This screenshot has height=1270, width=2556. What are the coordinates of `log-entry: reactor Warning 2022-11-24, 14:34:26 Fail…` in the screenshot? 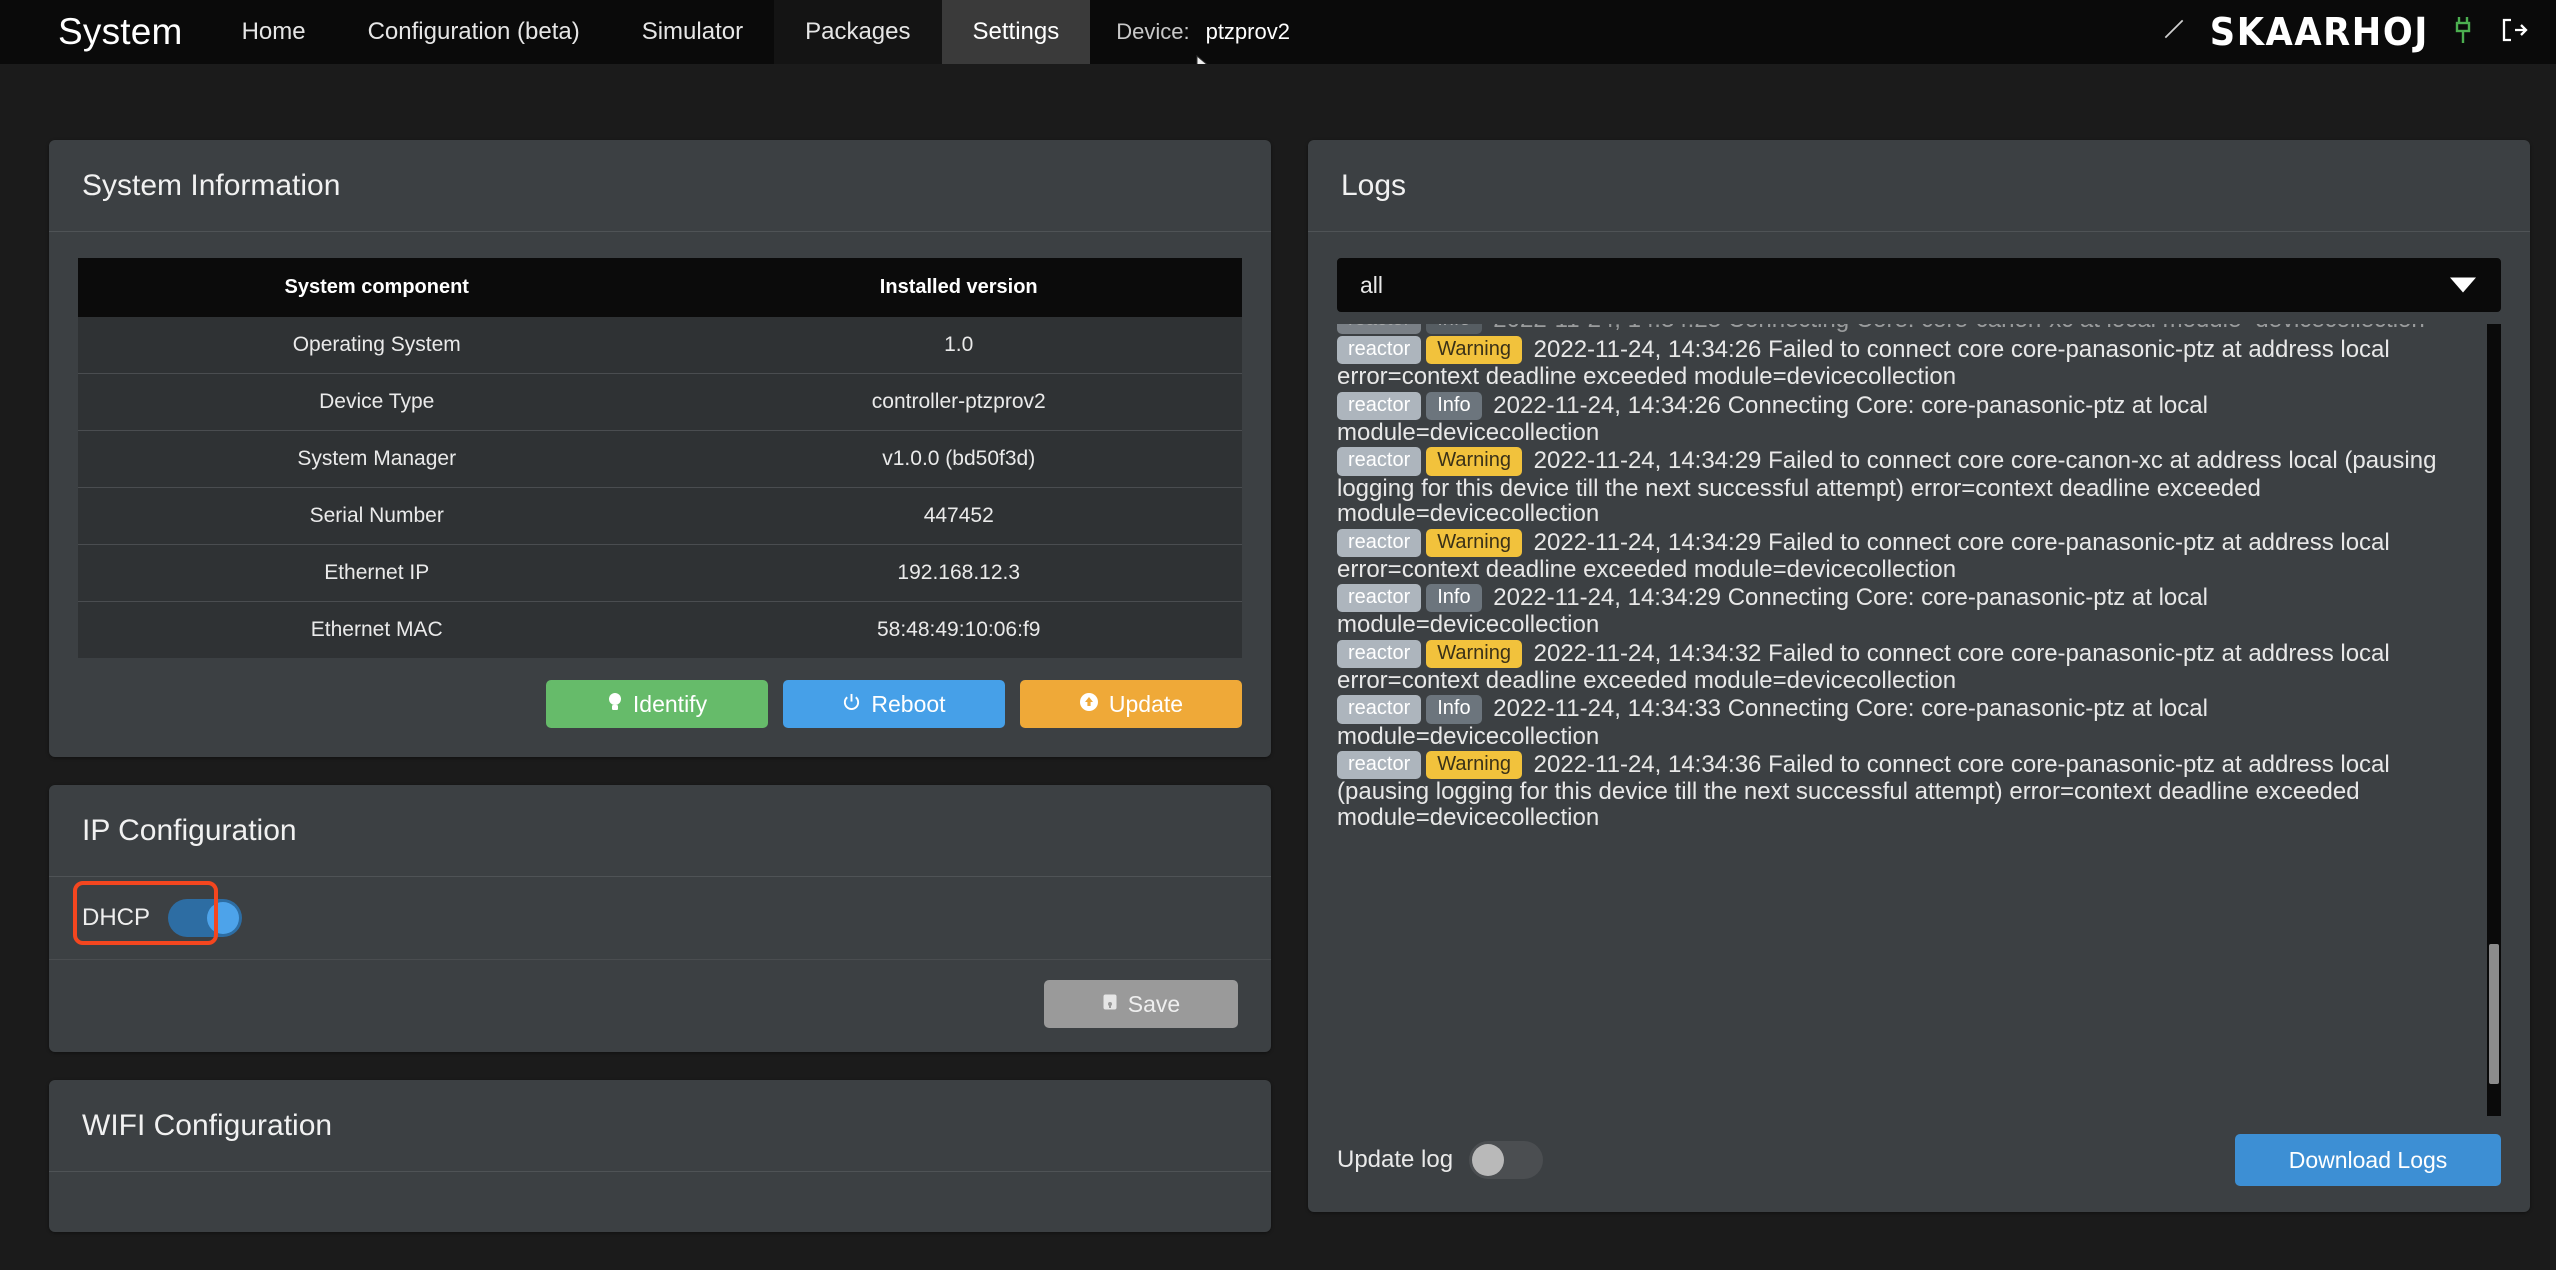 It's located at (1904, 363).